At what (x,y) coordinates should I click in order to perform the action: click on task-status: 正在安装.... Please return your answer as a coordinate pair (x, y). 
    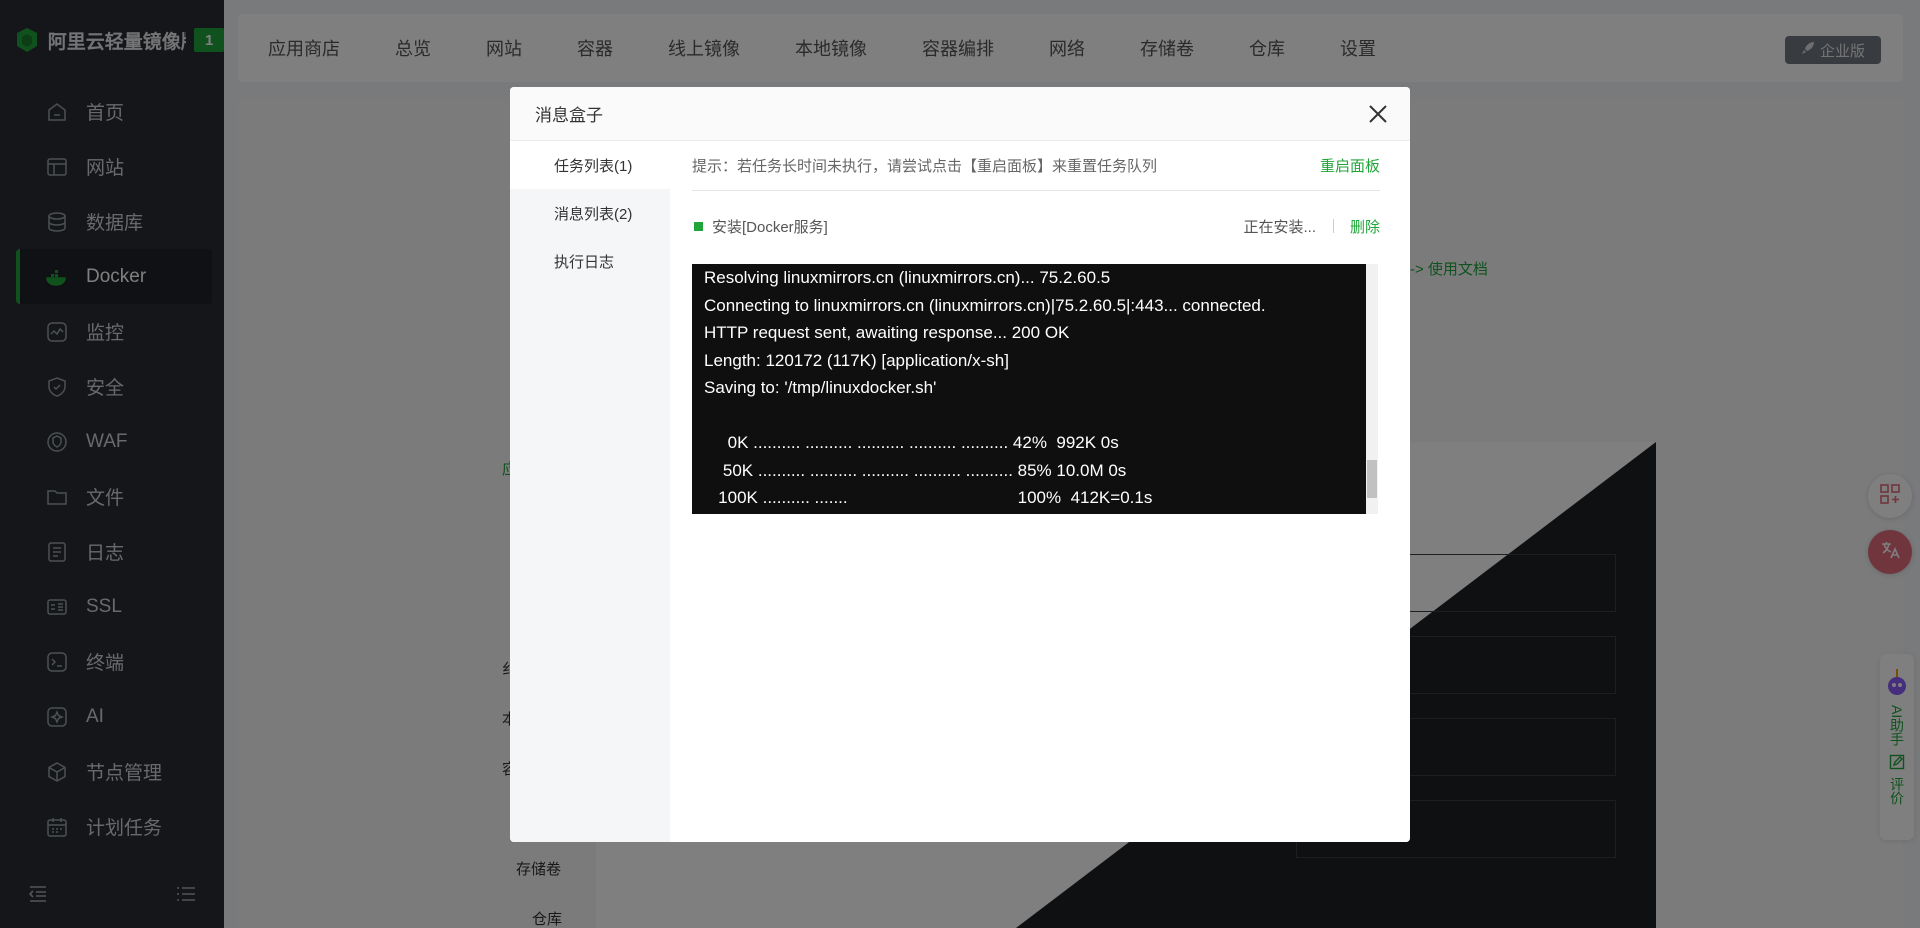
    Looking at the image, I should click on (1279, 227).